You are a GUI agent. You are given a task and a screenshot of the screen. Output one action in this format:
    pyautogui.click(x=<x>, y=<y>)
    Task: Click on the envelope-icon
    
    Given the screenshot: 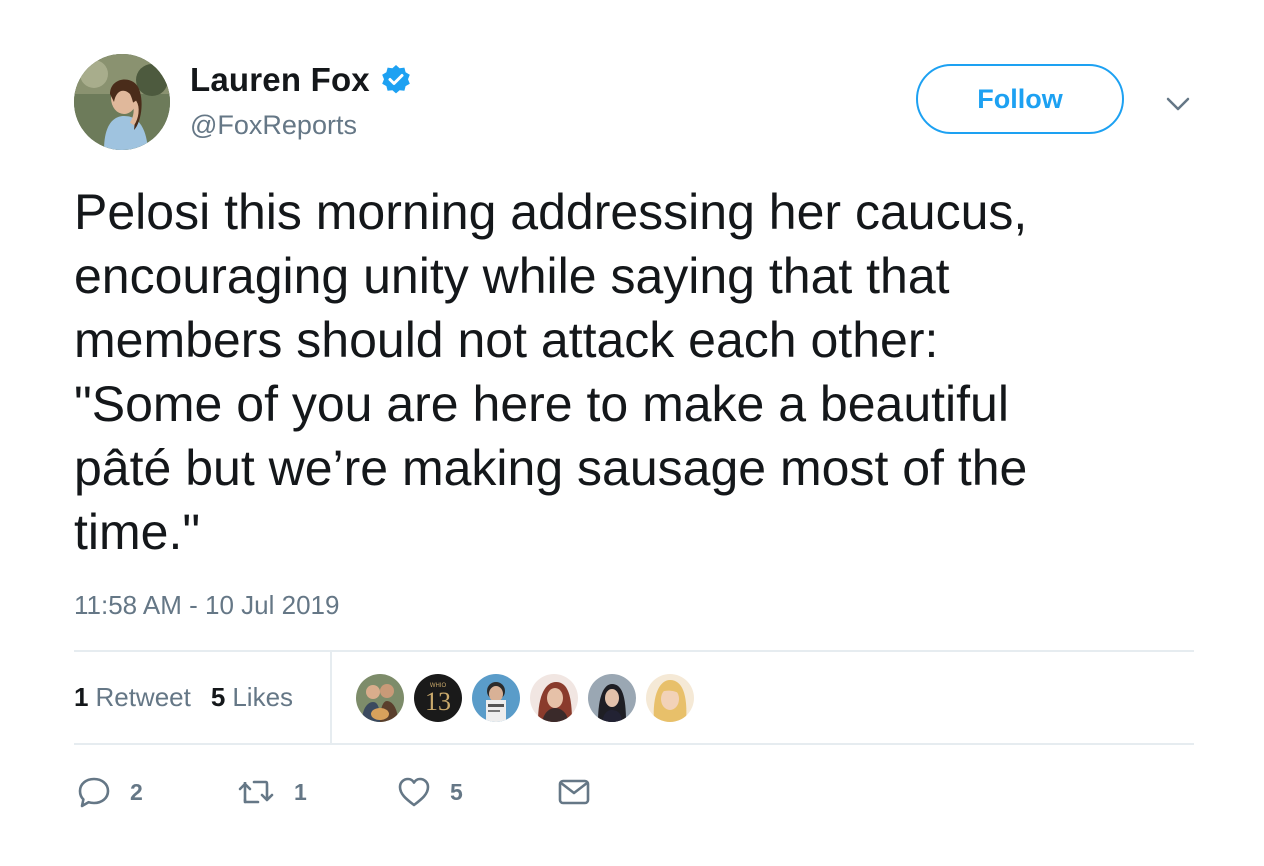 What is the action you would take?
    pyautogui.click(x=574, y=792)
    